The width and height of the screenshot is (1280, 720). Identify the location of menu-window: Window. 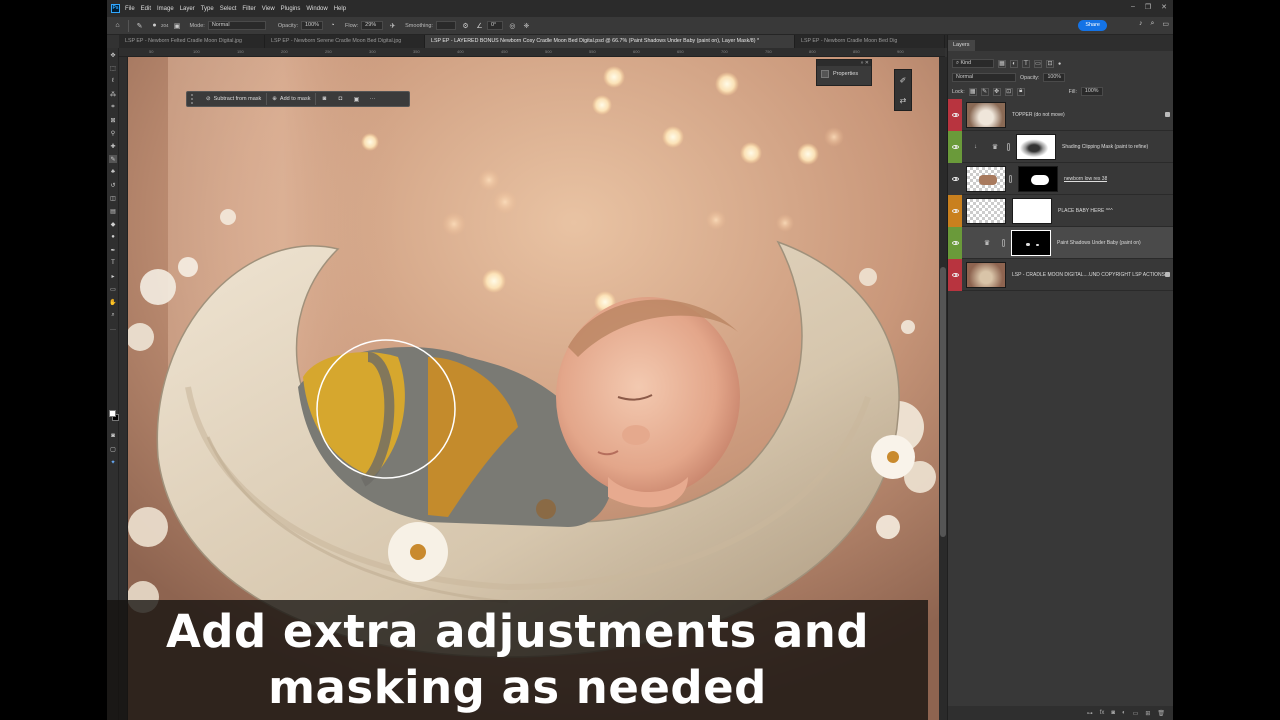
(316, 9).